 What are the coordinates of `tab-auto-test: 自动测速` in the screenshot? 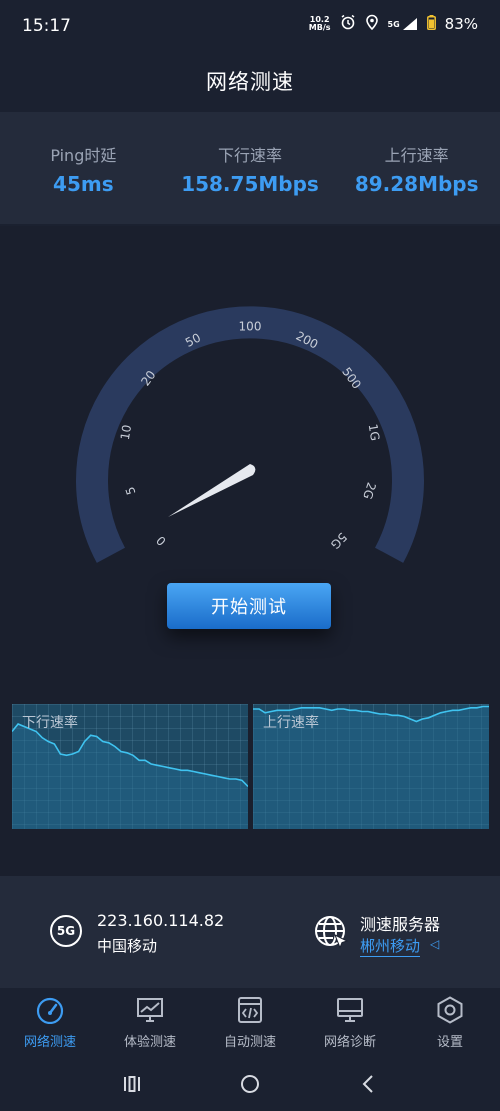 It's located at (250, 1022).